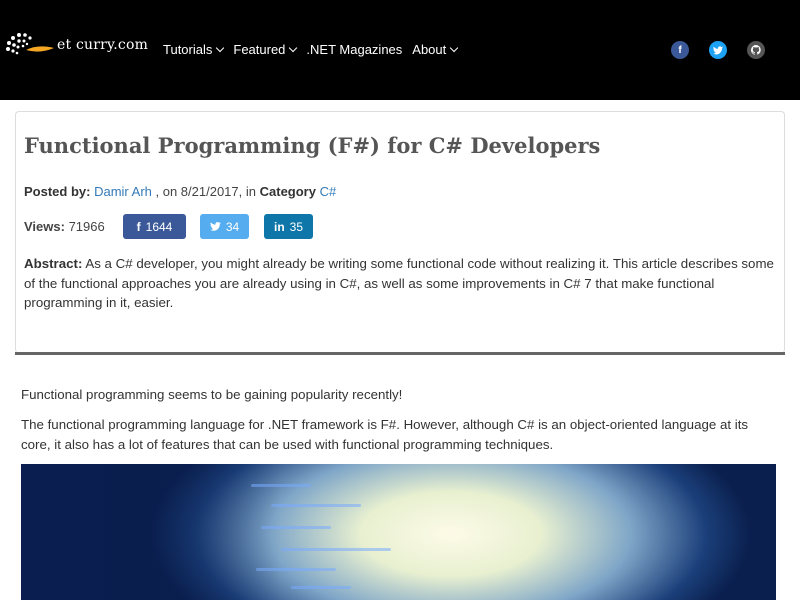  I want to click on nav-label: About, so click(429, 49).